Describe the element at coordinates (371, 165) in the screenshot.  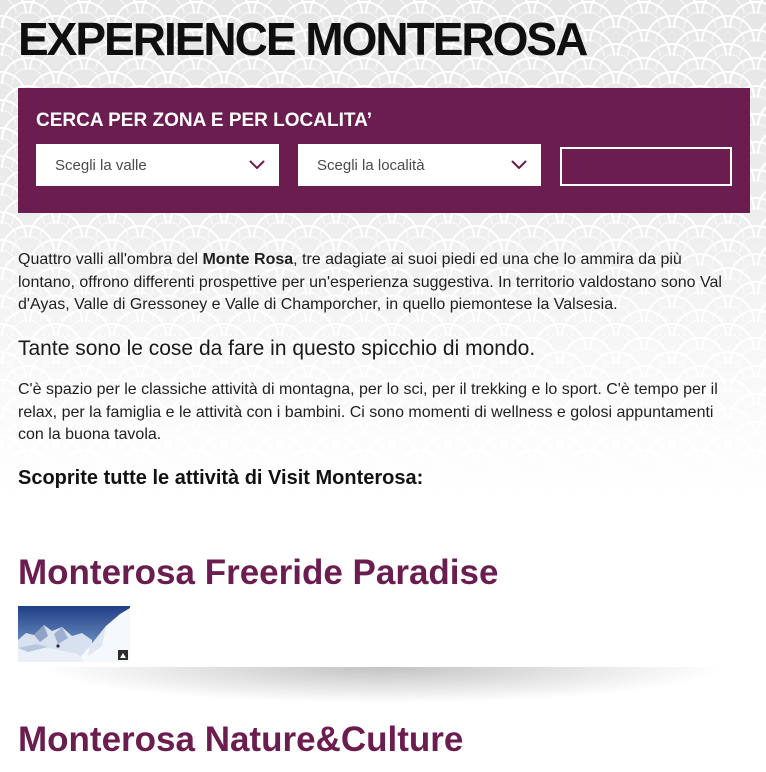
I see `locality-select-value: Scegli la località` at that location.